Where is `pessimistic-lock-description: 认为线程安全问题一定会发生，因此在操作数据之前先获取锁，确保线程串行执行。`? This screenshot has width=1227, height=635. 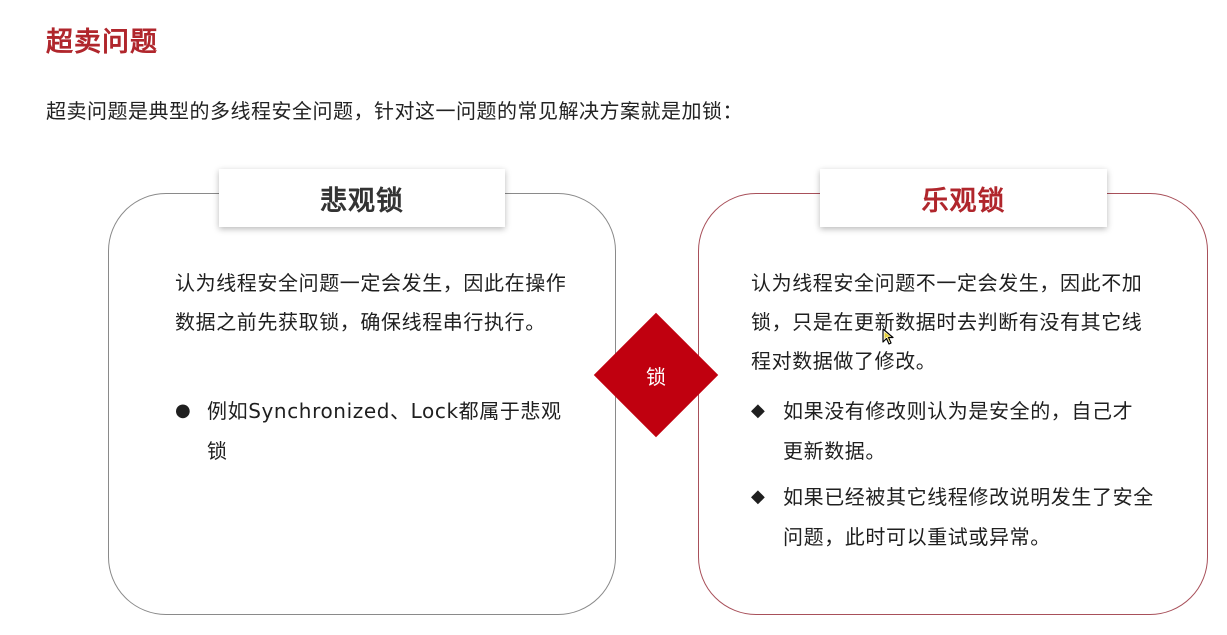
pessimistic-lock-description: 认为线程安全问题一定会发生，因此在操作数据之前先获取锁，确保线程串行执行。 is located at coordinates (371, 302).